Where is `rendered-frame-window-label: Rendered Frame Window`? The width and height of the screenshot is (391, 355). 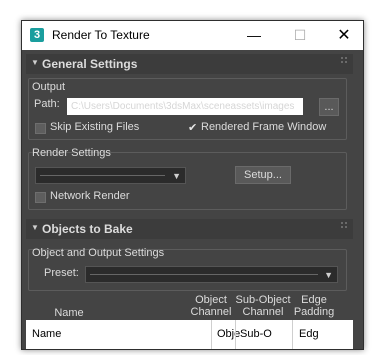 rendered-frame-window-label: Rendered Frame Window is located at coordinates (264, 127).